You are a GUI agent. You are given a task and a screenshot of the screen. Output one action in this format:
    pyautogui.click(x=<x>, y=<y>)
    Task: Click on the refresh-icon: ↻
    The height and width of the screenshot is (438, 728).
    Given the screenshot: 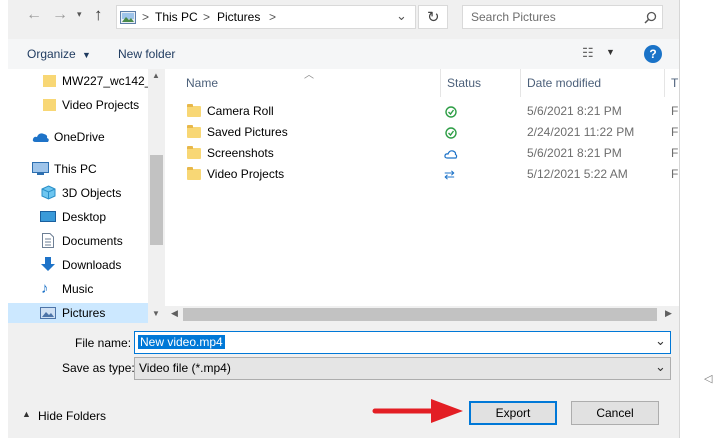 What is the action you would take?
    pyautogui.click(x=433, y=17)
    